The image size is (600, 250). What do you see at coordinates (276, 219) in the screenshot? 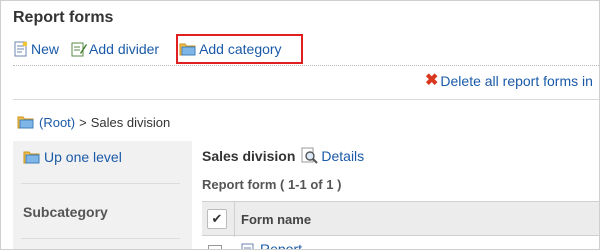
I see `column-header-form-name: Form name` at bounding box center [276, 219].